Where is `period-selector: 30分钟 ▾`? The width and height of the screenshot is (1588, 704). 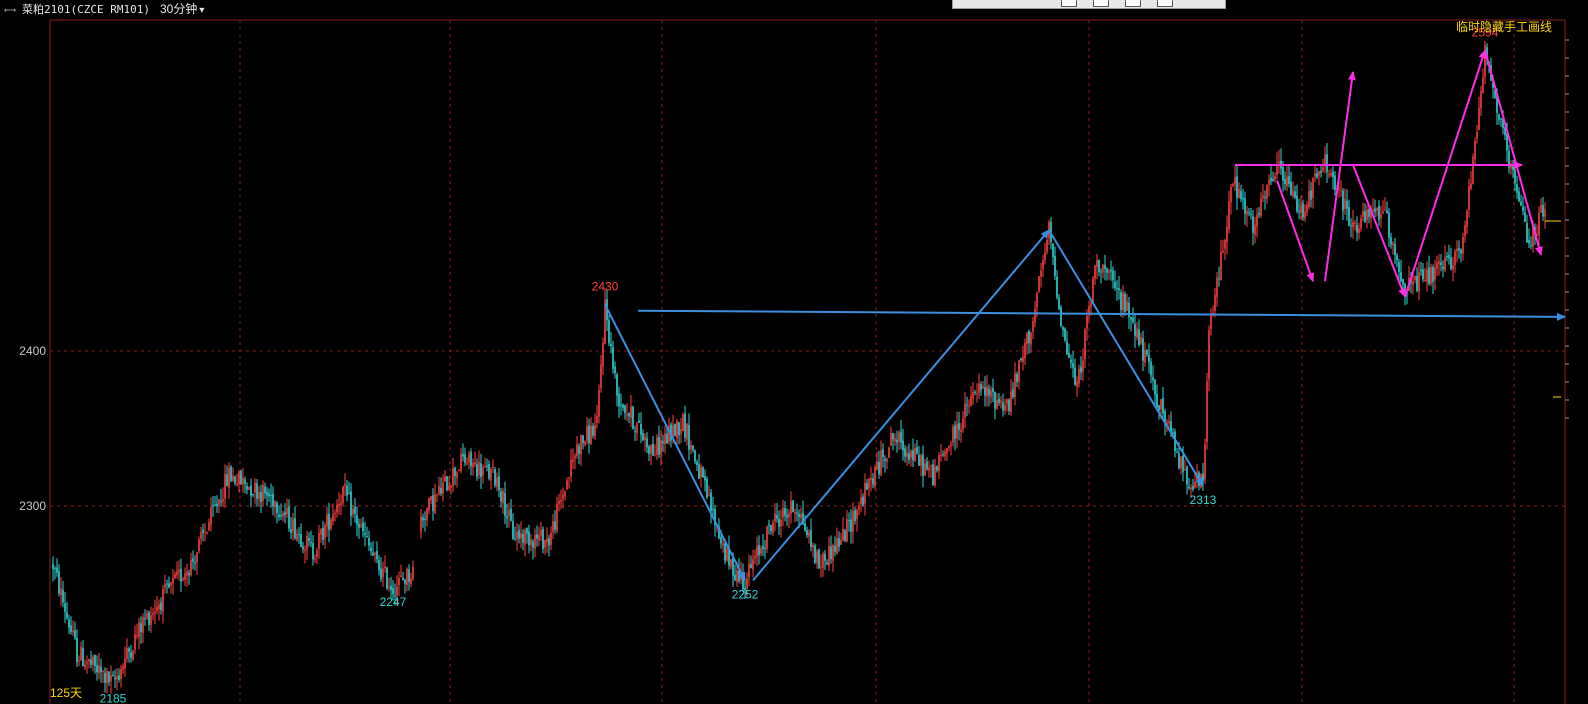 period-selector: 30分钟 ▾ is located at coordinates (182, 9).